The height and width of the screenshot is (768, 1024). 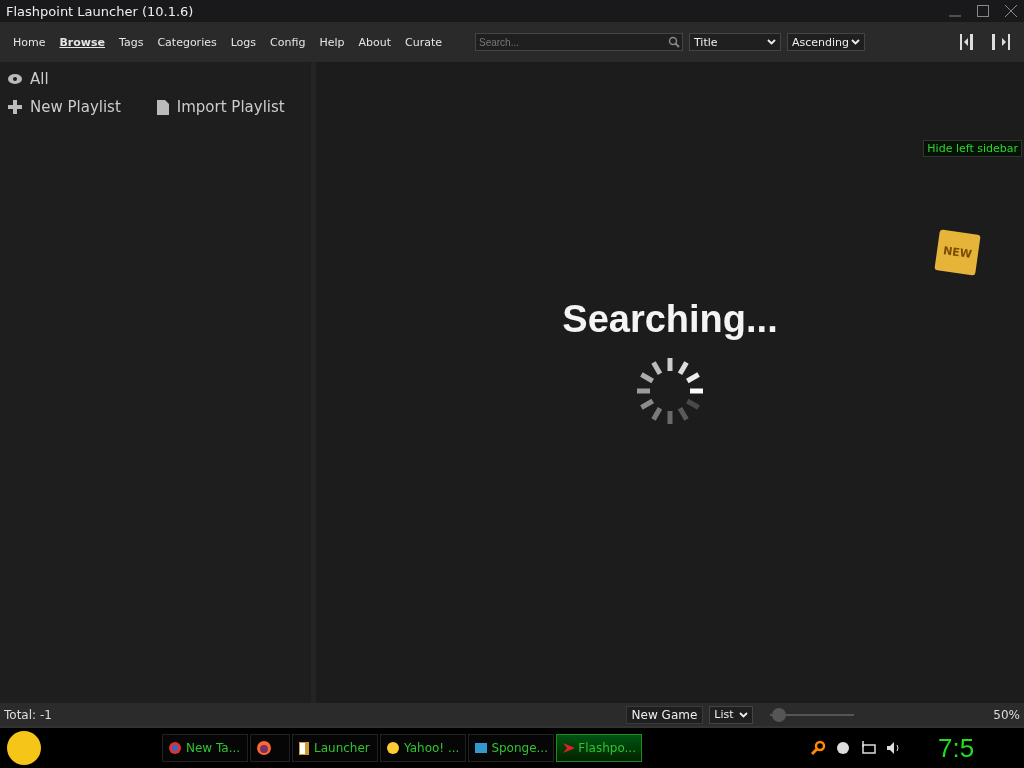 What do you see at coordinates (304, 748) in the screenshot?
I see `door-icon` at bounding box center [304, 748].